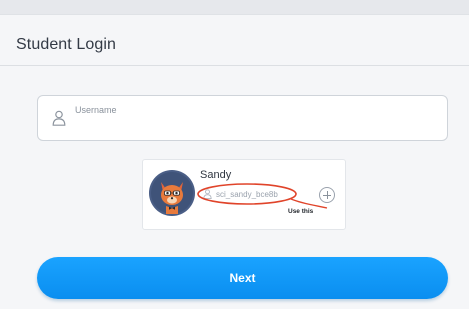  What do you see at coordinates (327, 195) in the screenshot?
I see `add-student-button` at bounding box center [327, 195].